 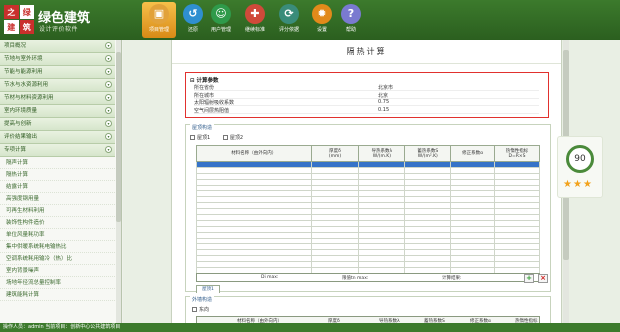 I want to click on sidebar-item: 空调系统耗用输冷（热）比, so click(x=57, y=259).